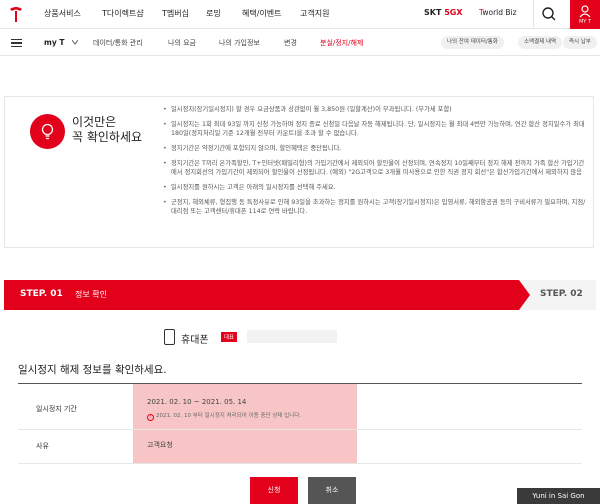 This screenshot has width=600, height=504. What do you see at coordinates (472, 42) in the screenshot?
I see `quick-link-remaining-data: 나의 잔여 데이터/통화` at bounding box center [472, 42].